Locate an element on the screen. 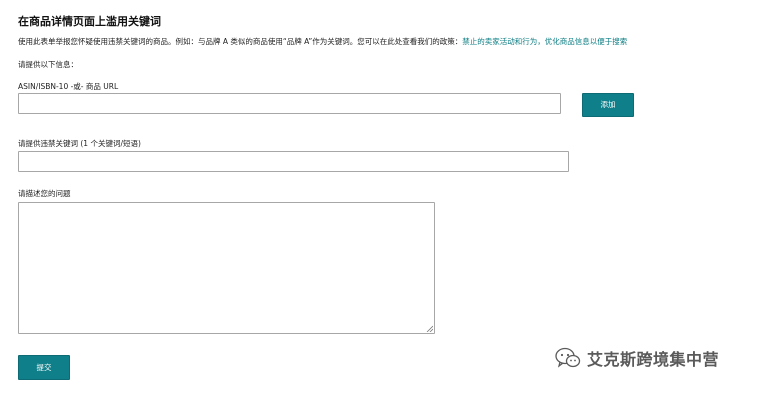  asin-input is located at coordinates (289, 103).